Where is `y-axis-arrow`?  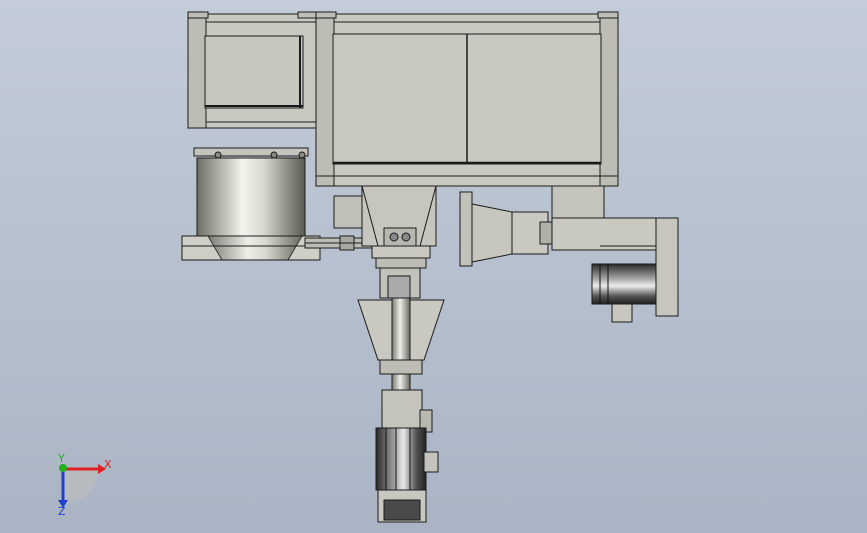 y-axis-arrow is located at coordinates (63, 468).